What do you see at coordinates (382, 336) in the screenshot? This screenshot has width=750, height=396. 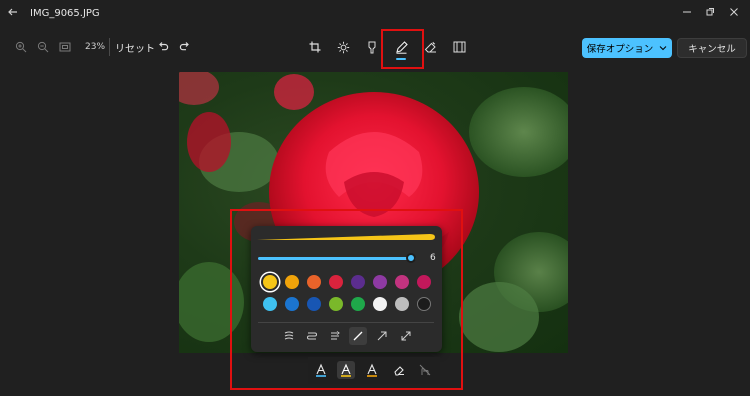 I see `arrow-icon` at bounding box center [382, 336].